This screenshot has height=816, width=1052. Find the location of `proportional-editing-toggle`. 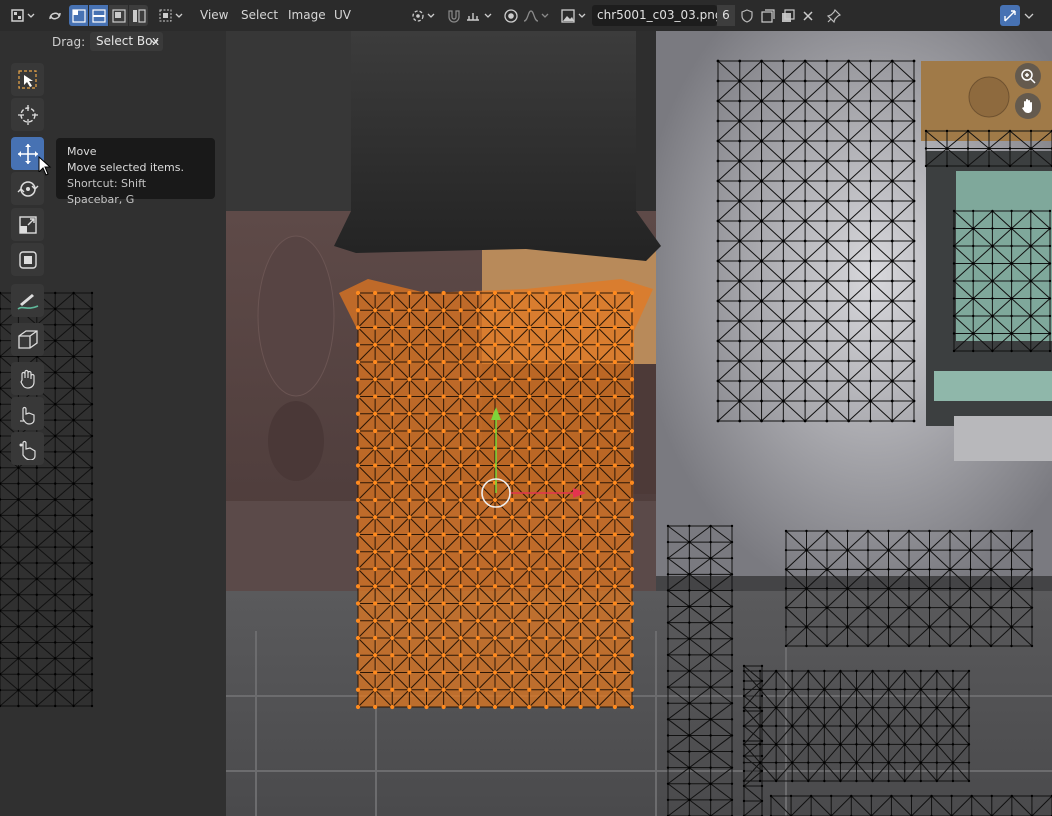

proportional-editing-toggle is located at coordinates (511, 15).